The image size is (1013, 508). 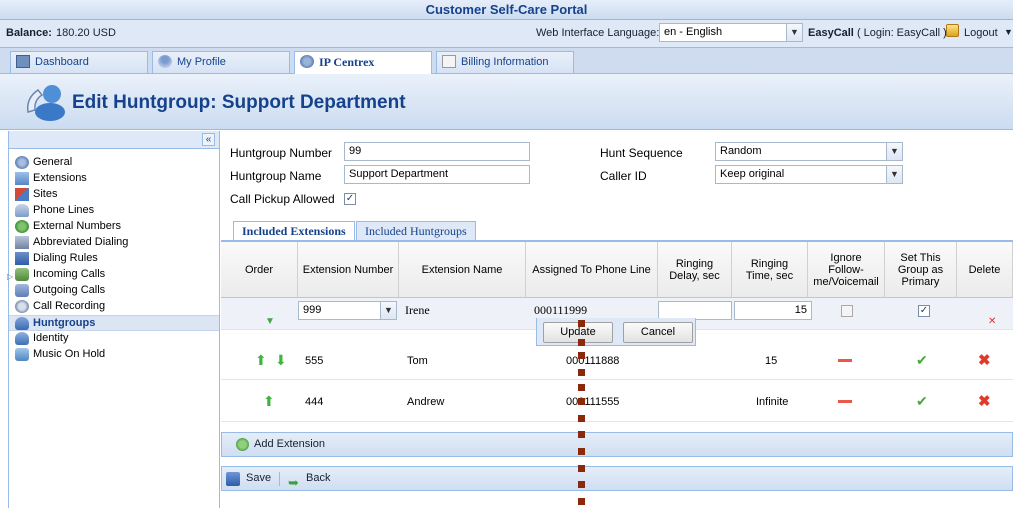 What do you see at coordinates (23, 61) in the screenshot?
I see `dashboard-icon` at bounding box center [23, 61].